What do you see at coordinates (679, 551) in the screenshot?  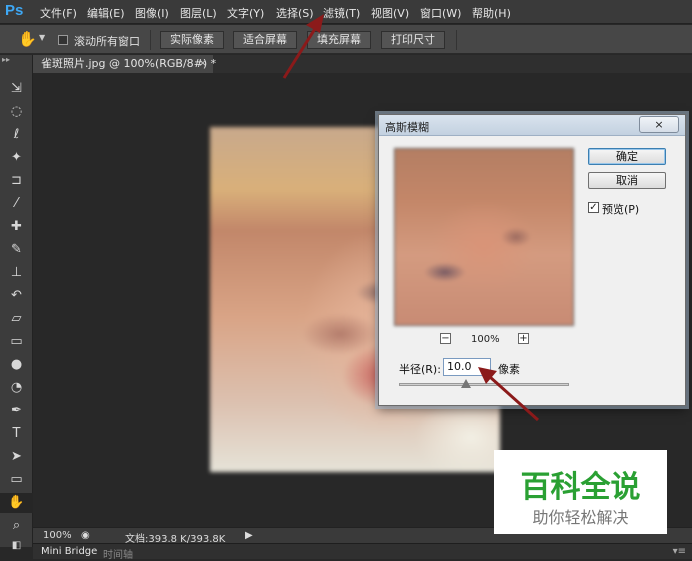 I see `panel-menu-icon: ▾≡` at bounding box center [679, 551].